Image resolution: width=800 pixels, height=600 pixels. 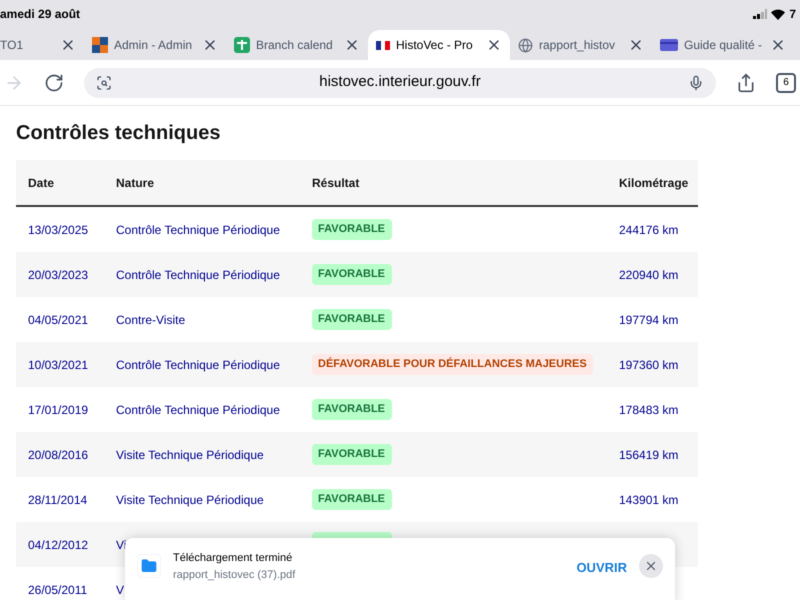 I want to click on mileage-cell-text: 197360 km, so click(x=649, y=365).